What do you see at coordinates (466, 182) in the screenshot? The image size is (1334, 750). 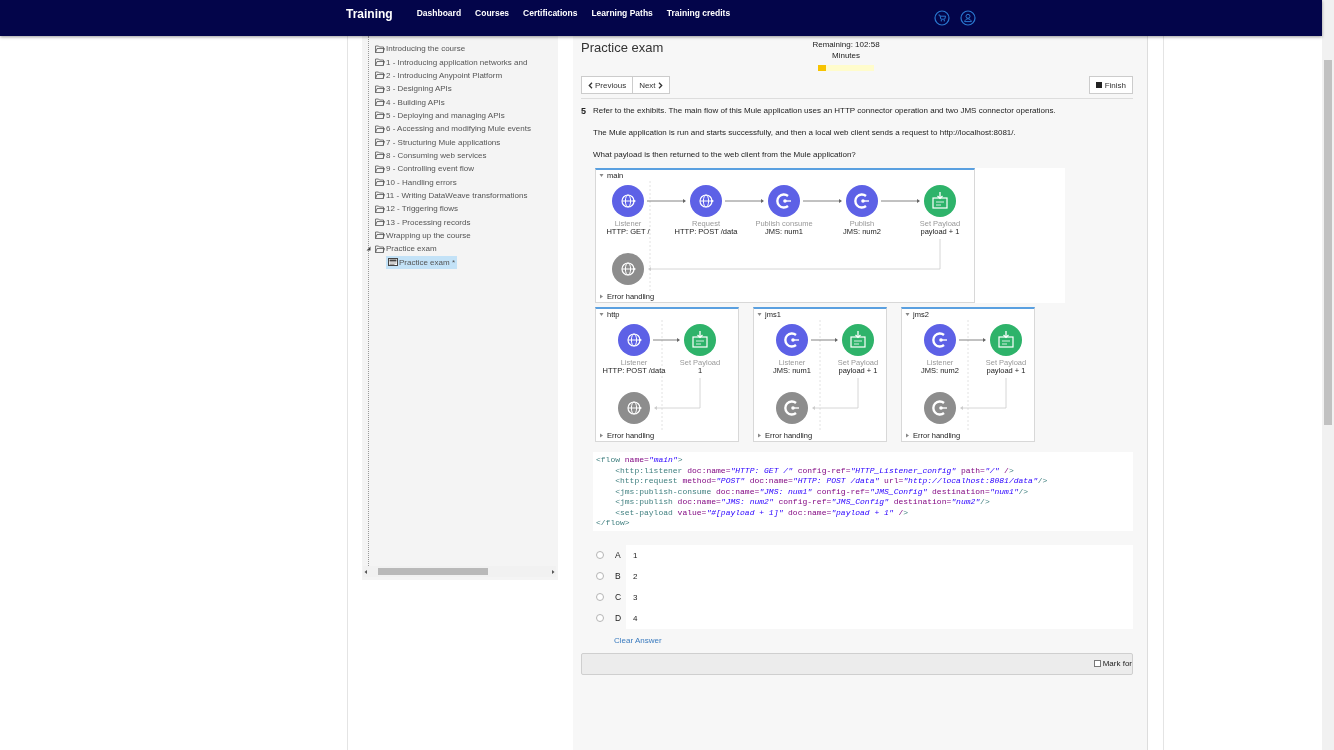 I see `tree-item: 10 - Handling errors` at bounding box center [466, 182].